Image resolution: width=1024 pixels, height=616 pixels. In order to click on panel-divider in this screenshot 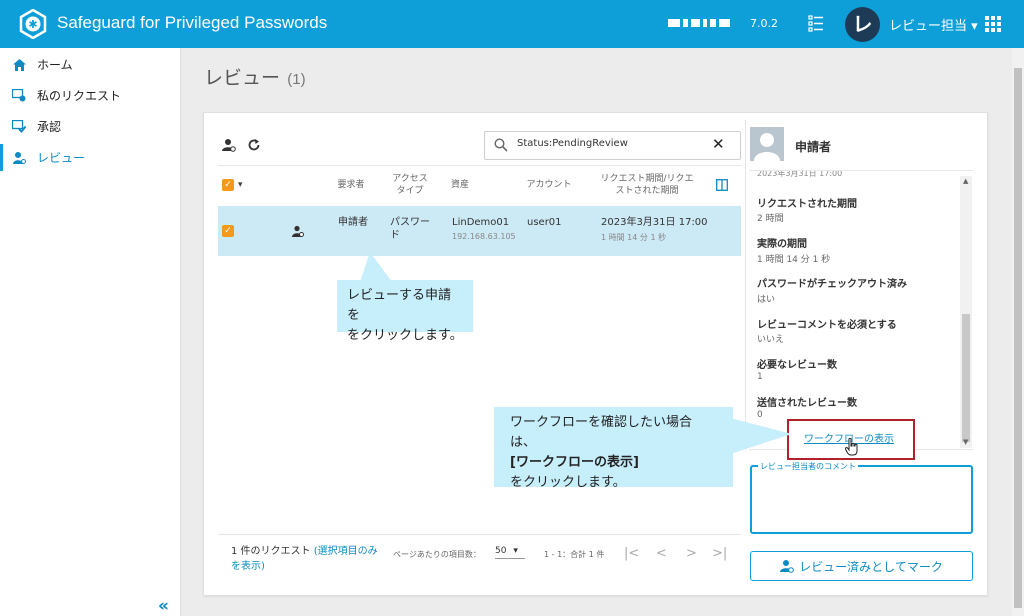, I will do `click(745, 285)`.